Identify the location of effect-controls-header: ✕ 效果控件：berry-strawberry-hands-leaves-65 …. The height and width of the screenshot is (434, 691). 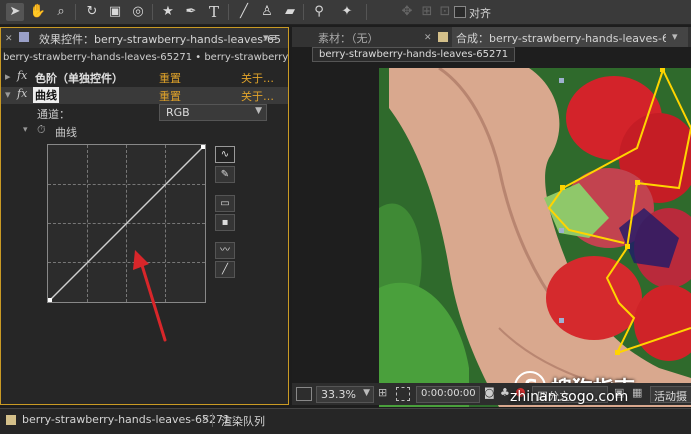
(144, 38).